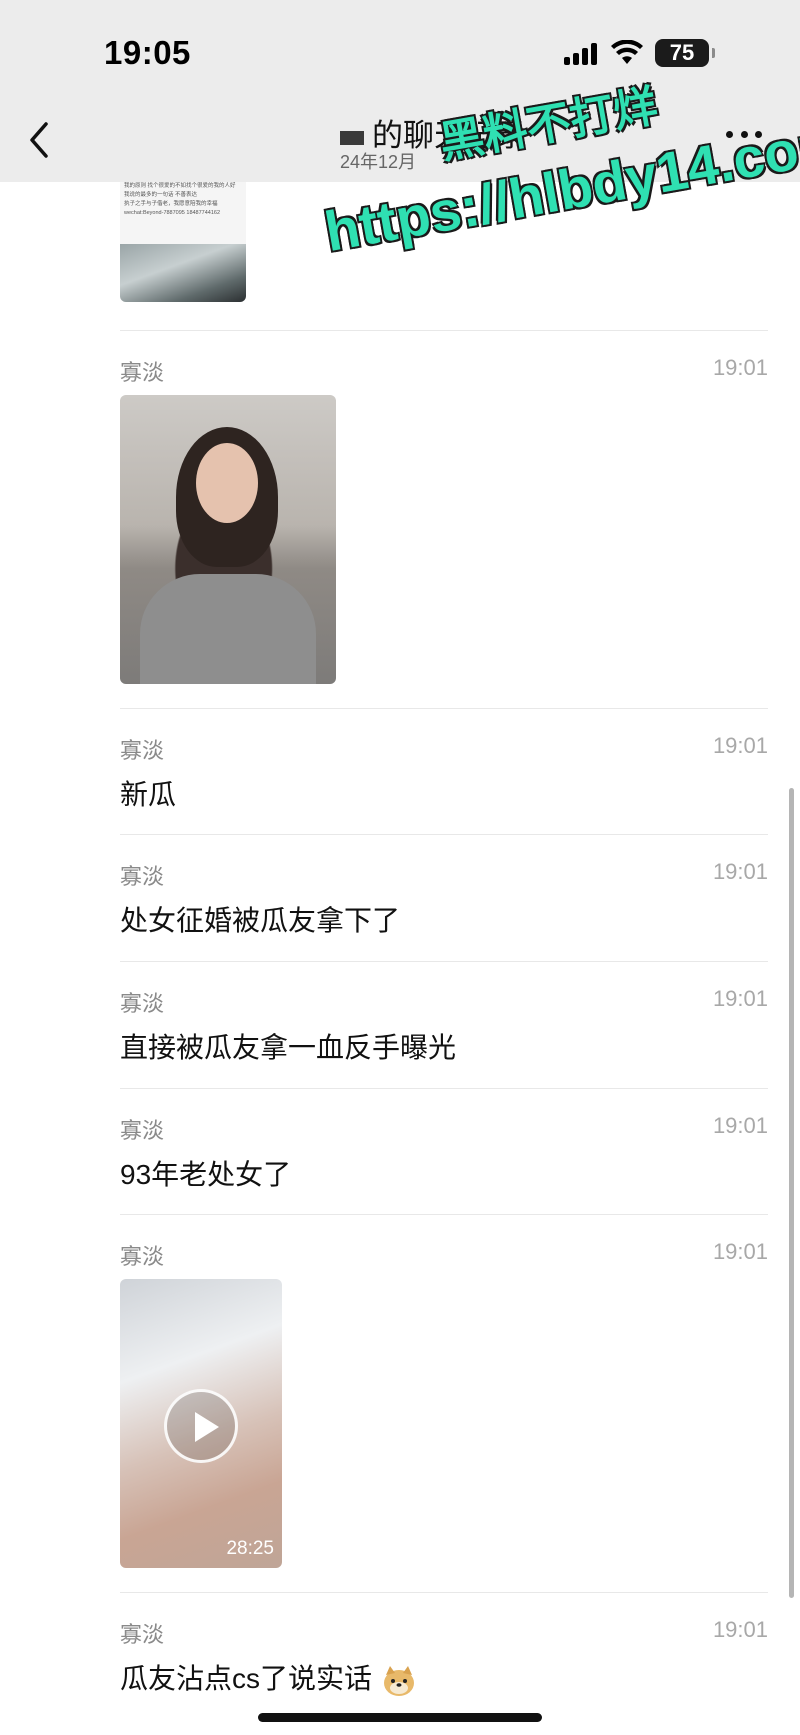  I want to click on home-indicator, so click(400, 1717).